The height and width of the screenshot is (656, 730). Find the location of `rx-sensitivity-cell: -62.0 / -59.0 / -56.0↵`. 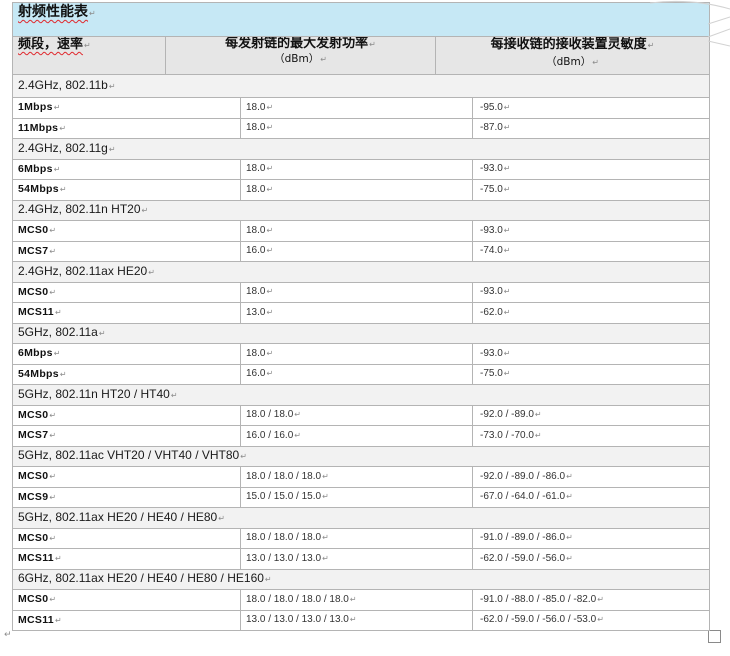

rx-sensitivity-cell: -62.0 / -59.0 / -56.0↵ is located at coordinates (591, 559).